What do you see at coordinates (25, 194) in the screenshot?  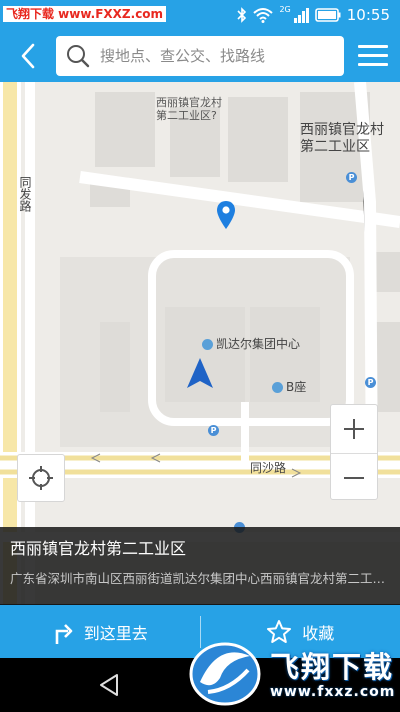 I see `road-label-tongfa: 同发路` at bounding box center [25, 194].